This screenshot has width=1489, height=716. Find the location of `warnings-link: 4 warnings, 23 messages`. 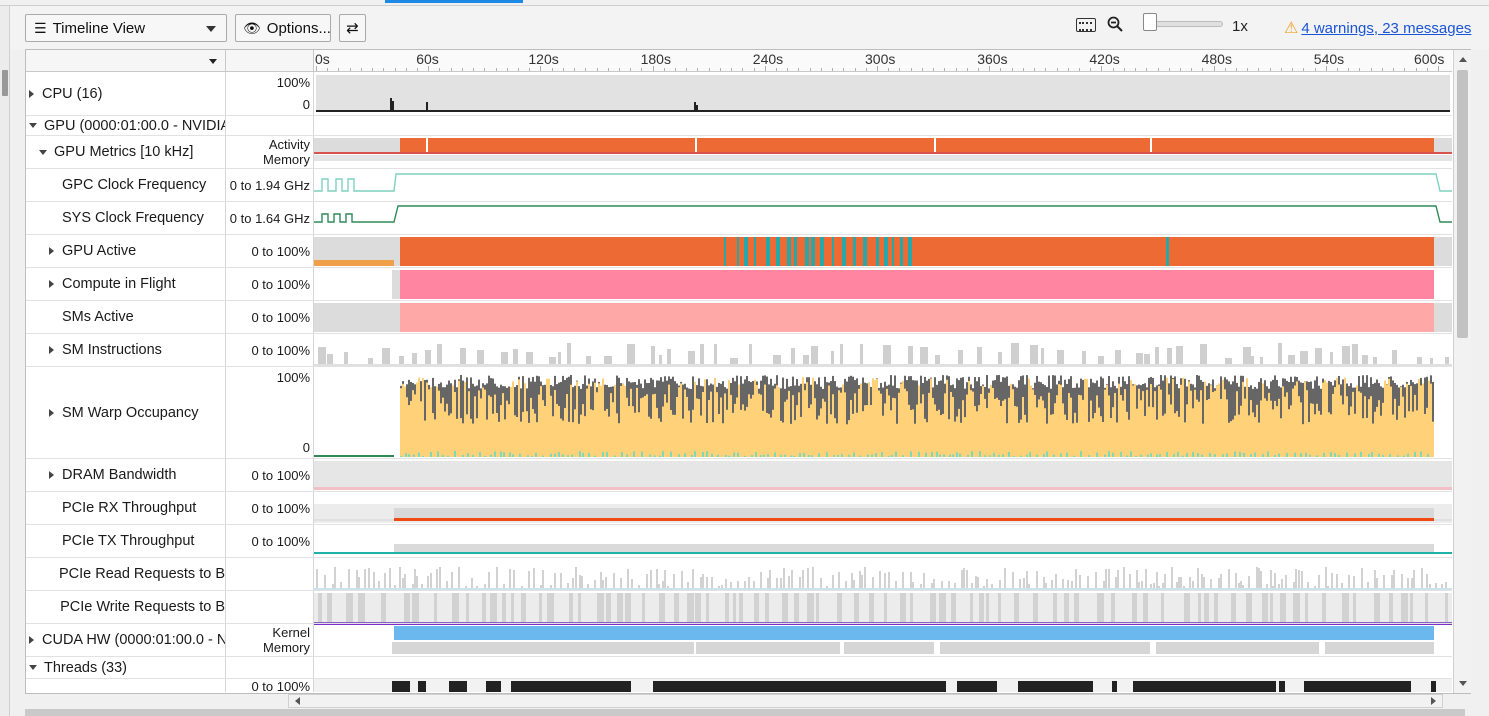

warnings-link: 4 warnings, 23 messages is located at coordinates (1386, 28).